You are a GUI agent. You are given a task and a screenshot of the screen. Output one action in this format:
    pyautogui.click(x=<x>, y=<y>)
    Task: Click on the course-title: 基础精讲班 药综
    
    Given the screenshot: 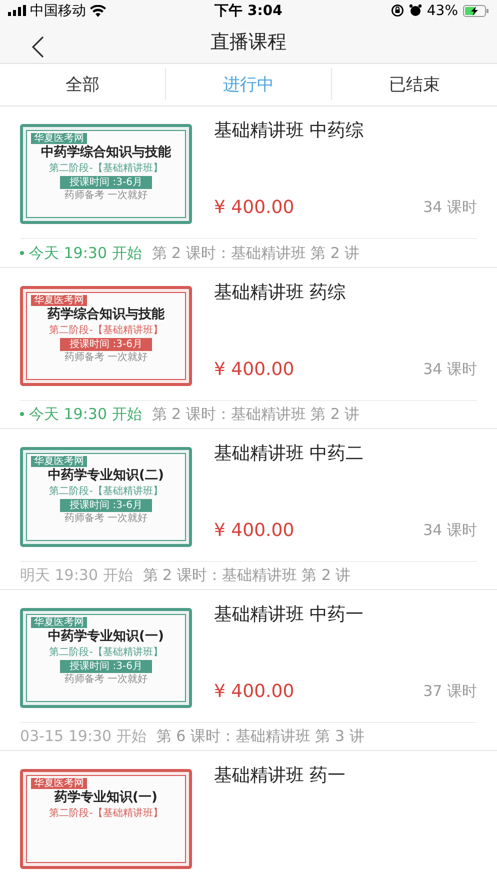 What is the action you would take?
    pyautogui.click(x=345, y=292)
    